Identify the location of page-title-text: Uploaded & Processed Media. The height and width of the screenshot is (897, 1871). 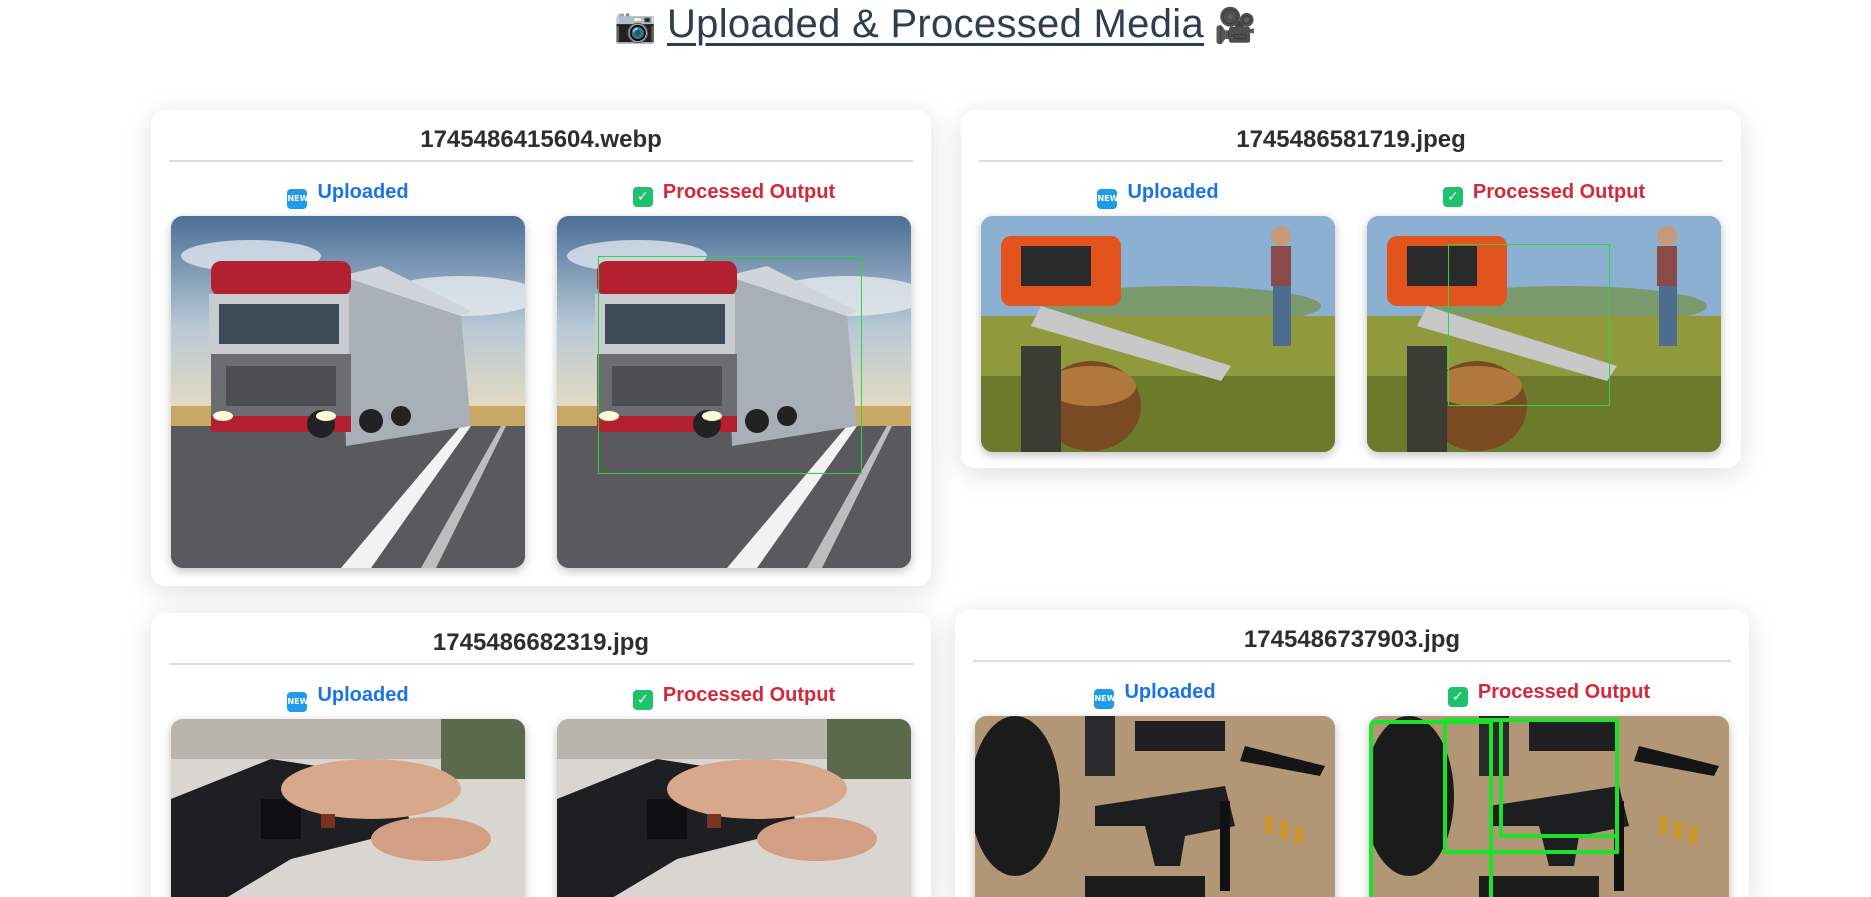
(935, 24).